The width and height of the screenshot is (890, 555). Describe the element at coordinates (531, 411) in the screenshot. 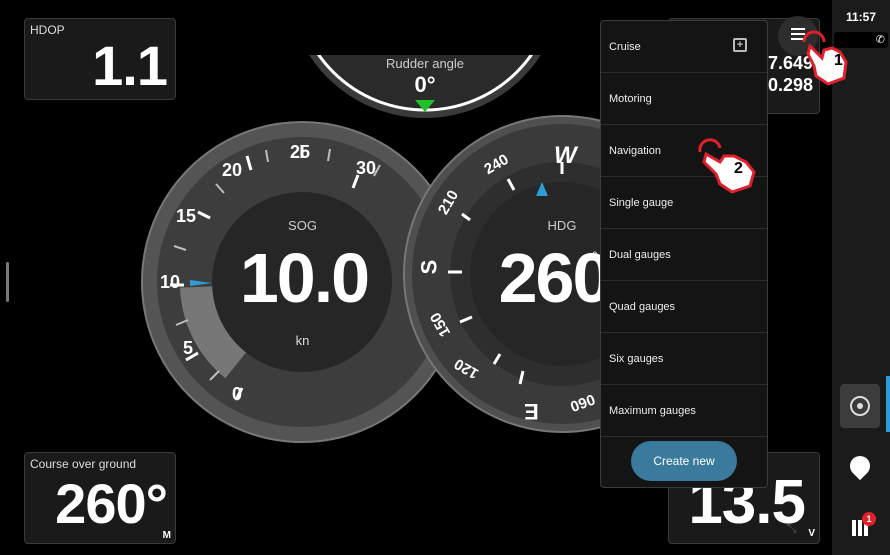

I see `hdg-tick-e: E` at that location.